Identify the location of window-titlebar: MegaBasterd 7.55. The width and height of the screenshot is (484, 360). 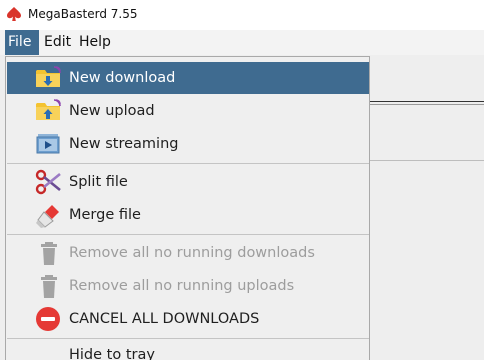
(242, 15).